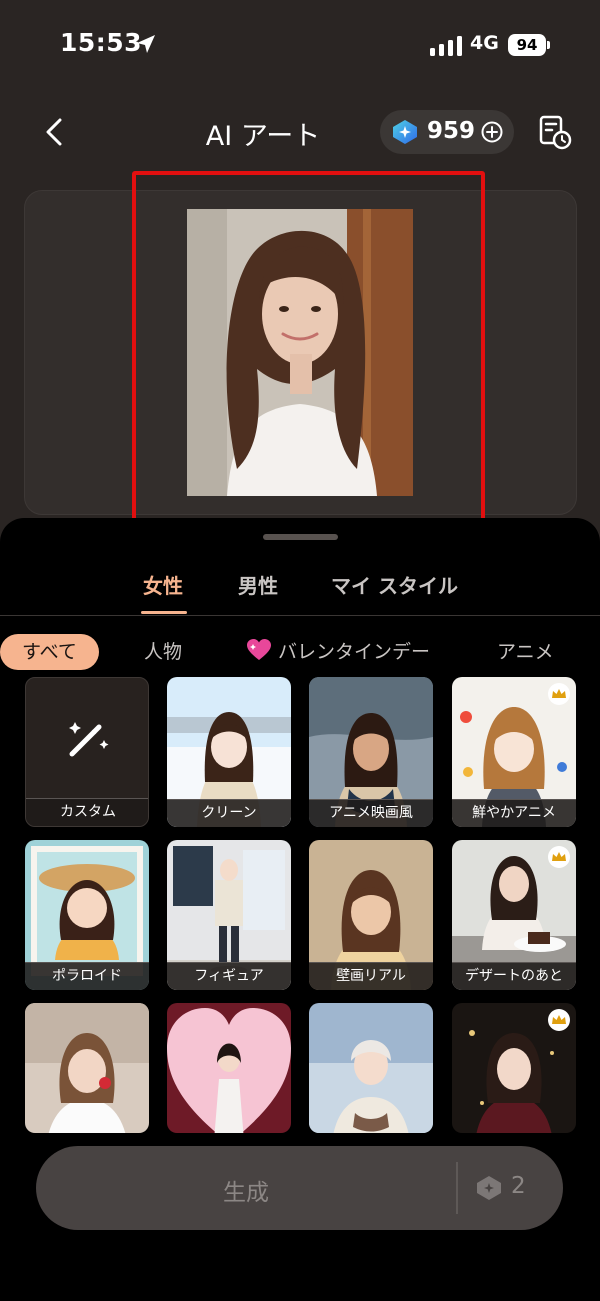  Describe the element at coordinates (87, 915) in the screenshot. I see `style-card-polaroid: ポラロイド` at that location.